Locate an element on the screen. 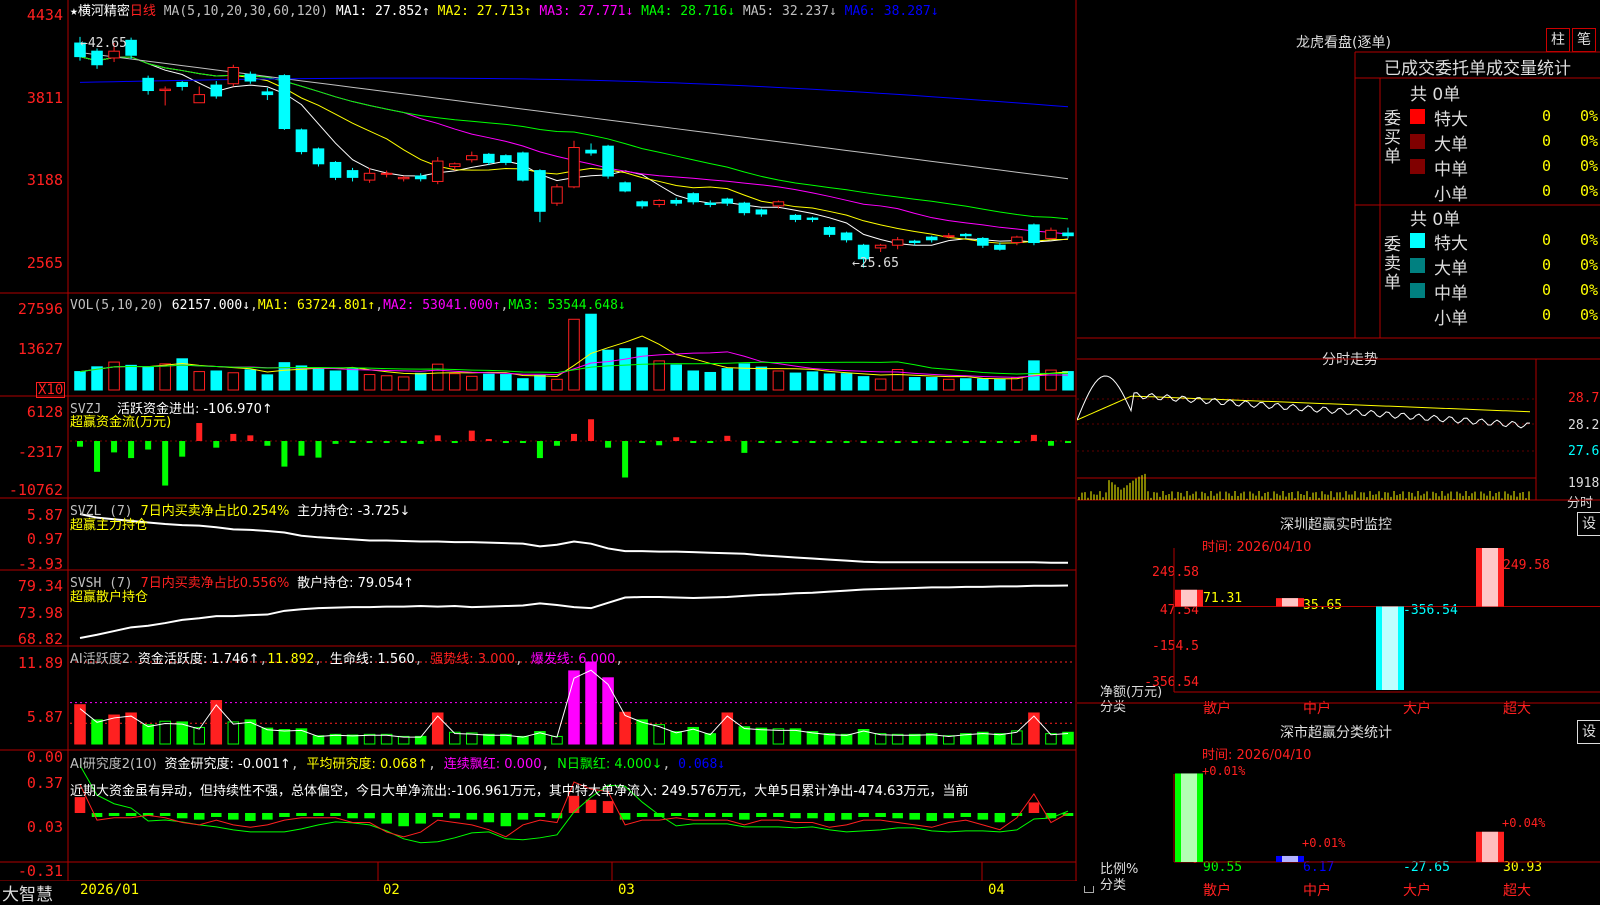  svzj-subtitle: 超赢资金流(万元) is located at coordinates (121, 422).